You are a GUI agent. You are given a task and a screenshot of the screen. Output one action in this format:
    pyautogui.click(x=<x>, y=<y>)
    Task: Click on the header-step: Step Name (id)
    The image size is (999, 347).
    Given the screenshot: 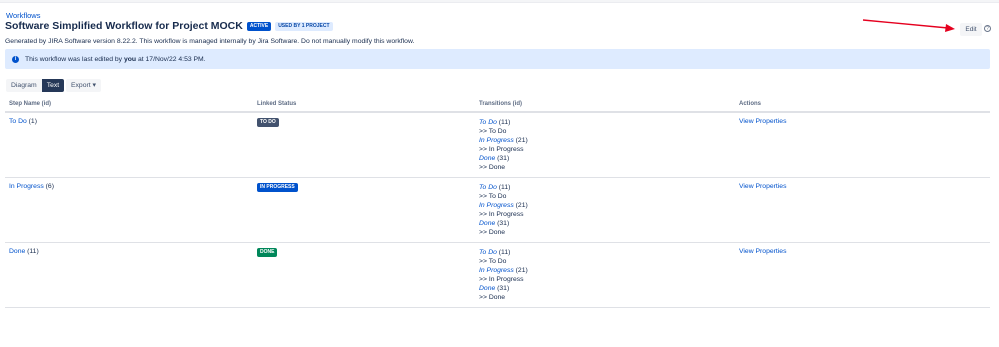 What is the action you would take?
    pyautogui.click(x=129, y=105)
    